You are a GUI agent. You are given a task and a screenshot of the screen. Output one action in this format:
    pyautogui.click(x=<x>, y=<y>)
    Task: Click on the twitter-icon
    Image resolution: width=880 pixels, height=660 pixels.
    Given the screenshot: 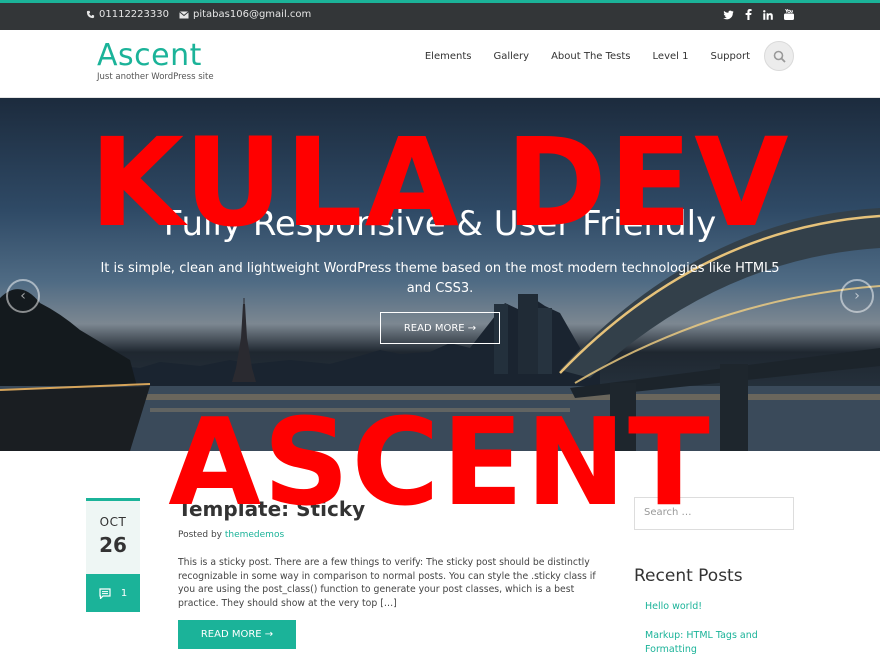 What is the action you would take?
    pyautogui.click(x=728, y=15)
    